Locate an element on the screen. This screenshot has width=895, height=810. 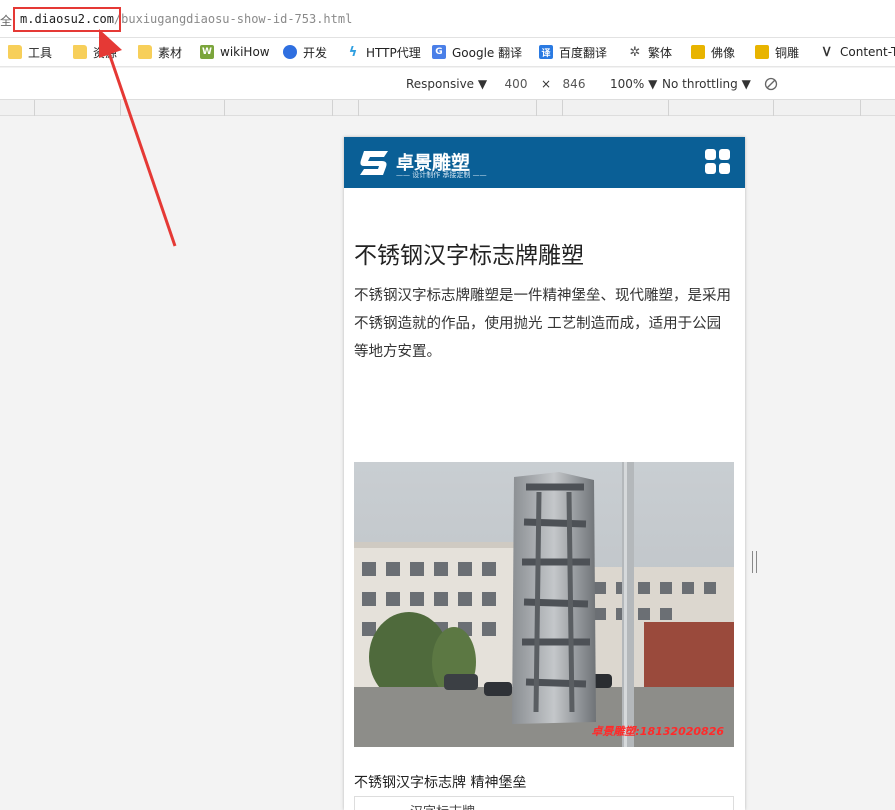
annotation-arrow-icon is located at coordinates (138, 138).